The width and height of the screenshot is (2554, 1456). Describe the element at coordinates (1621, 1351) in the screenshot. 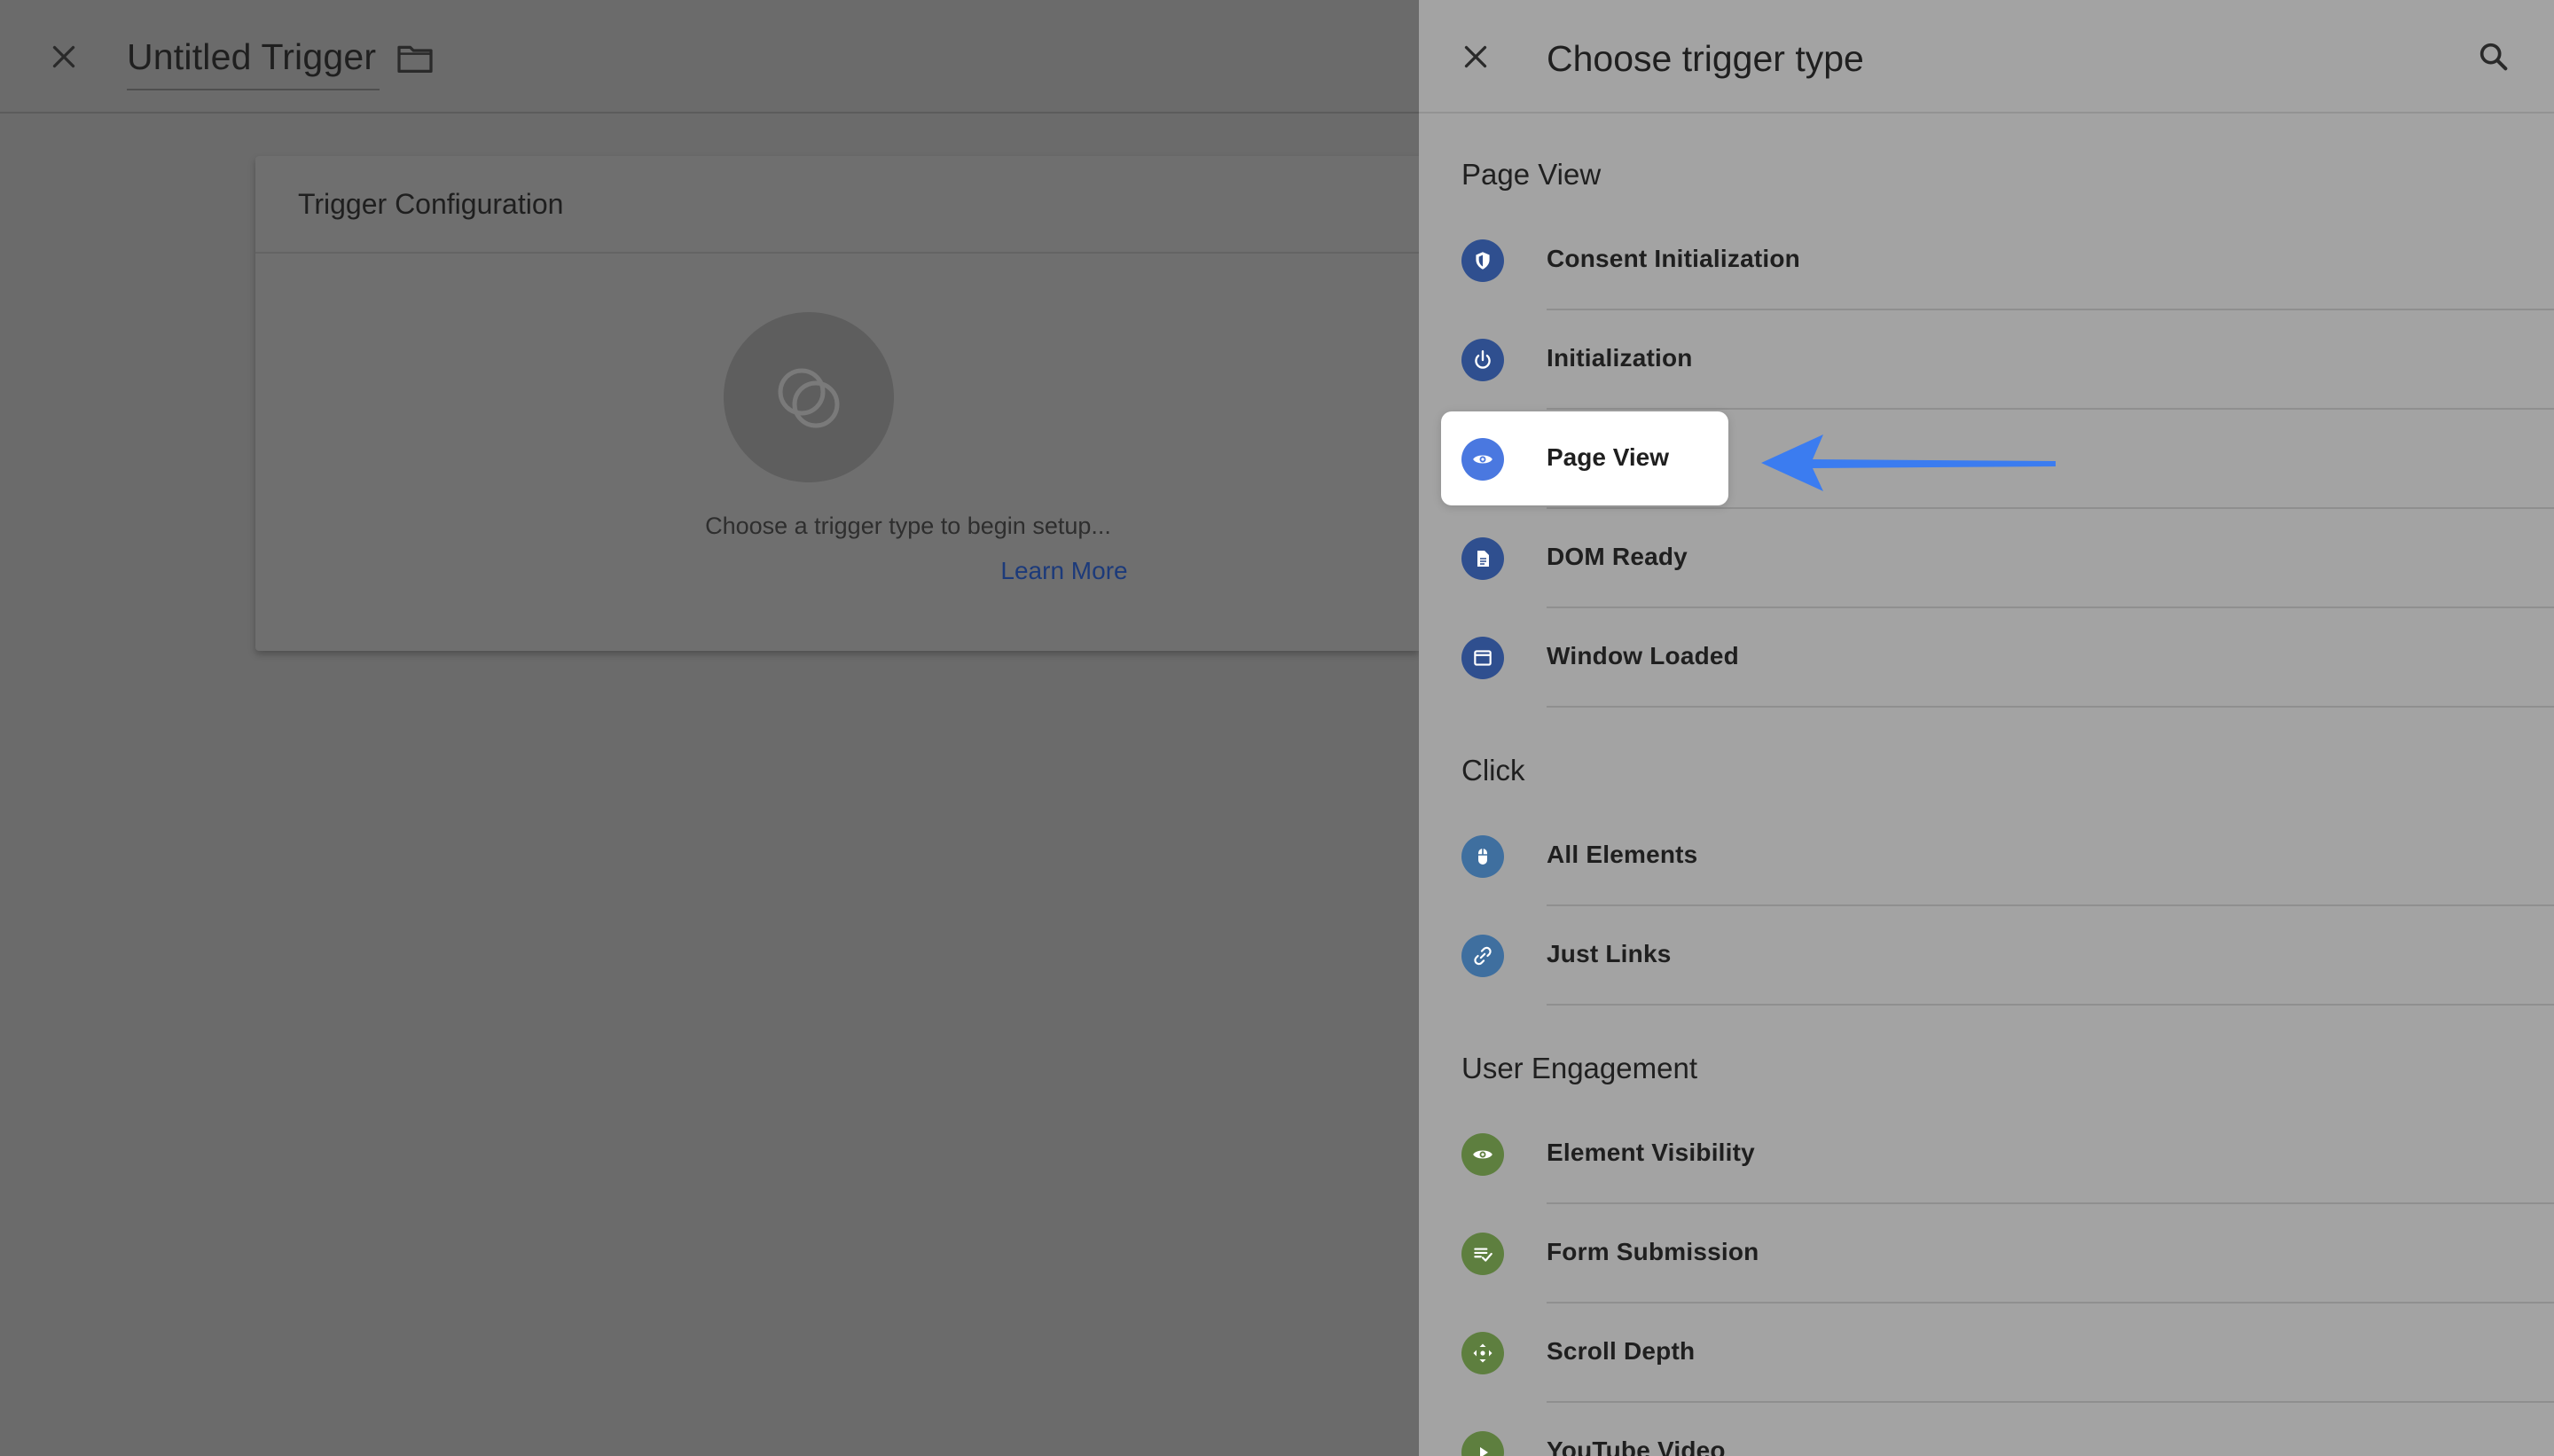

I see `trigger-item-label: Scroll Depth` at that location.